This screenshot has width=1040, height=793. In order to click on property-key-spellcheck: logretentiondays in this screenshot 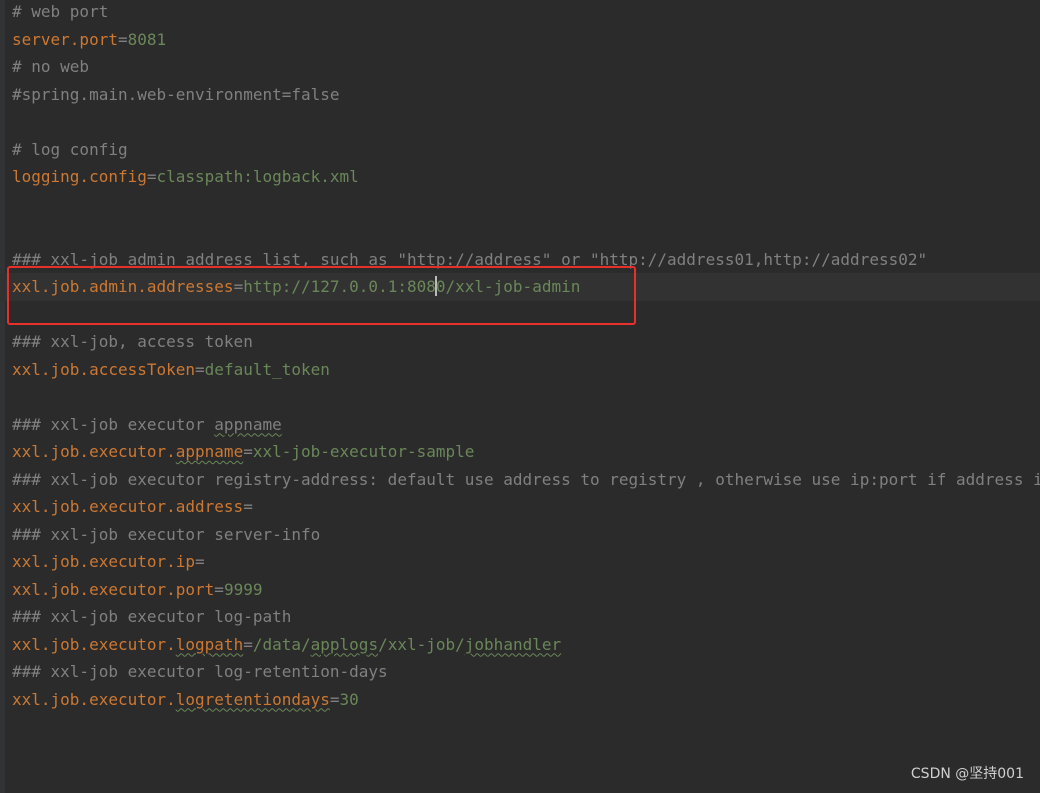, I will do `click(252, 699)`.